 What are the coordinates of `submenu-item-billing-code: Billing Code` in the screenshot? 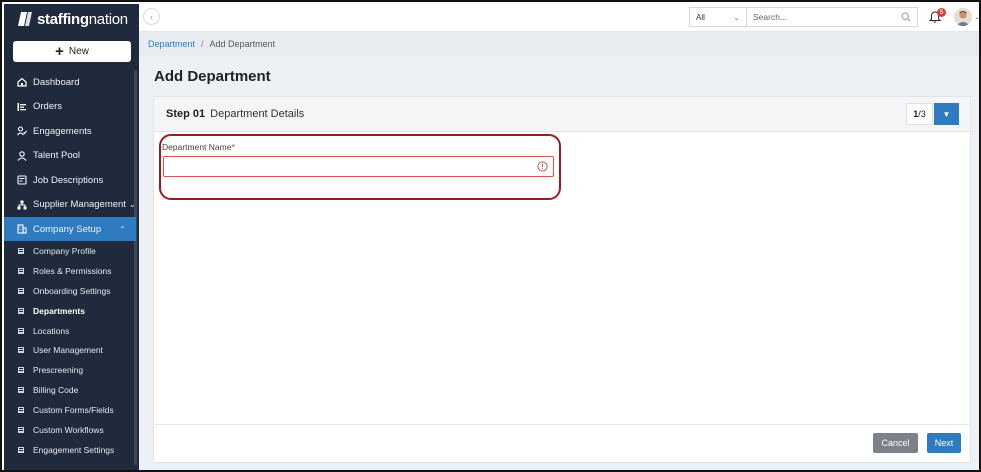 It's located at (70, 390).